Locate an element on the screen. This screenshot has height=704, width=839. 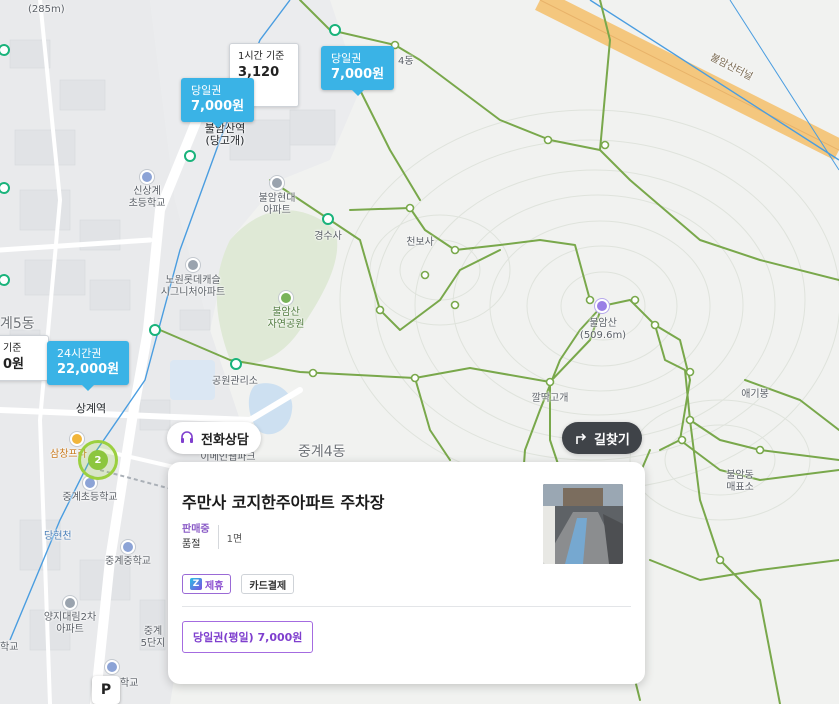
parking-photo-image is located at coordinates (583, 524).